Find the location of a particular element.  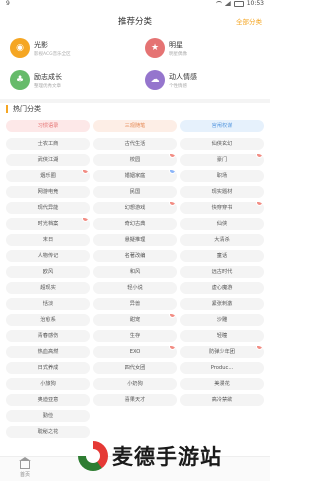

category-chip: 轻瞳 is located at coordinates (222, 336).